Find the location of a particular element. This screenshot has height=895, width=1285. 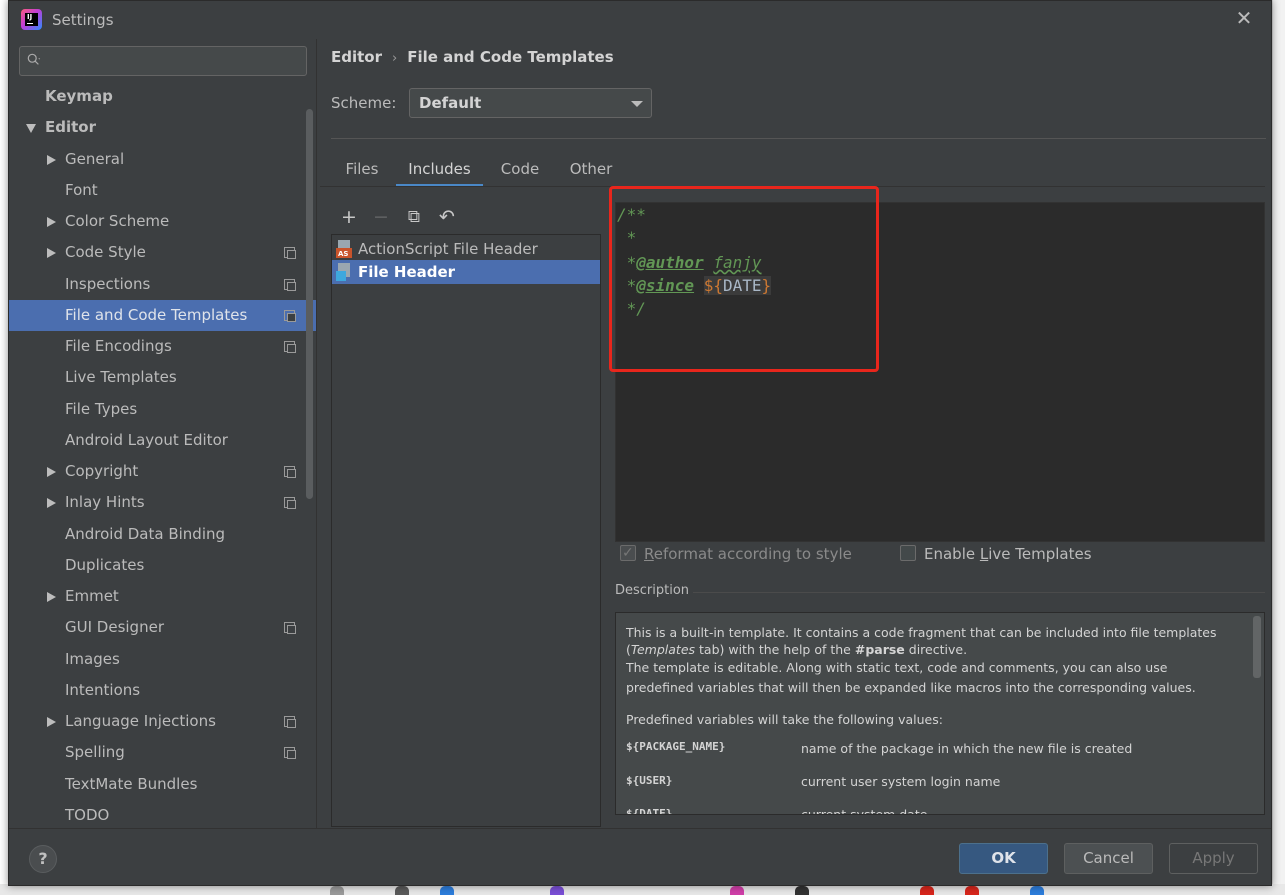

sidebar-item-general: General is located at coordinates (162, 159).